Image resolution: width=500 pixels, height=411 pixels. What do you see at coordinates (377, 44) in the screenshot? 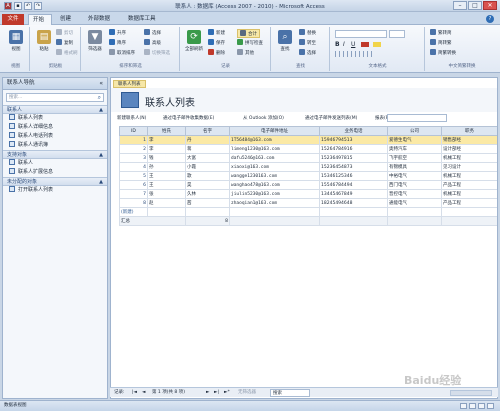
I see `highlight-icon` at bounding box center [377, 44].